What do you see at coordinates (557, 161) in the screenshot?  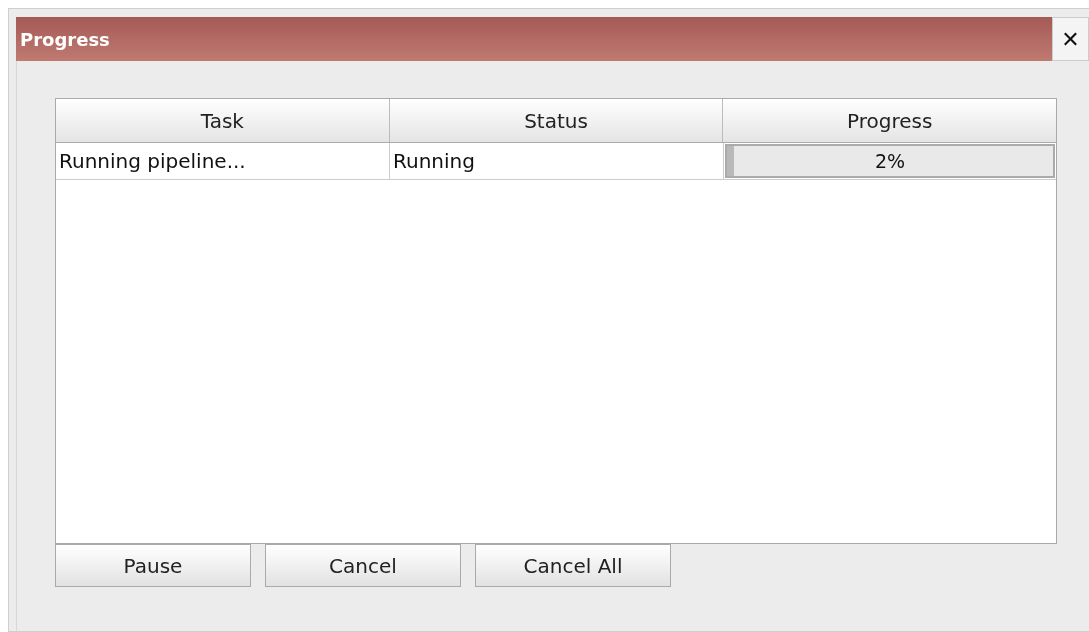 I see `table-cell: Running` at bounding box center [557, 161].